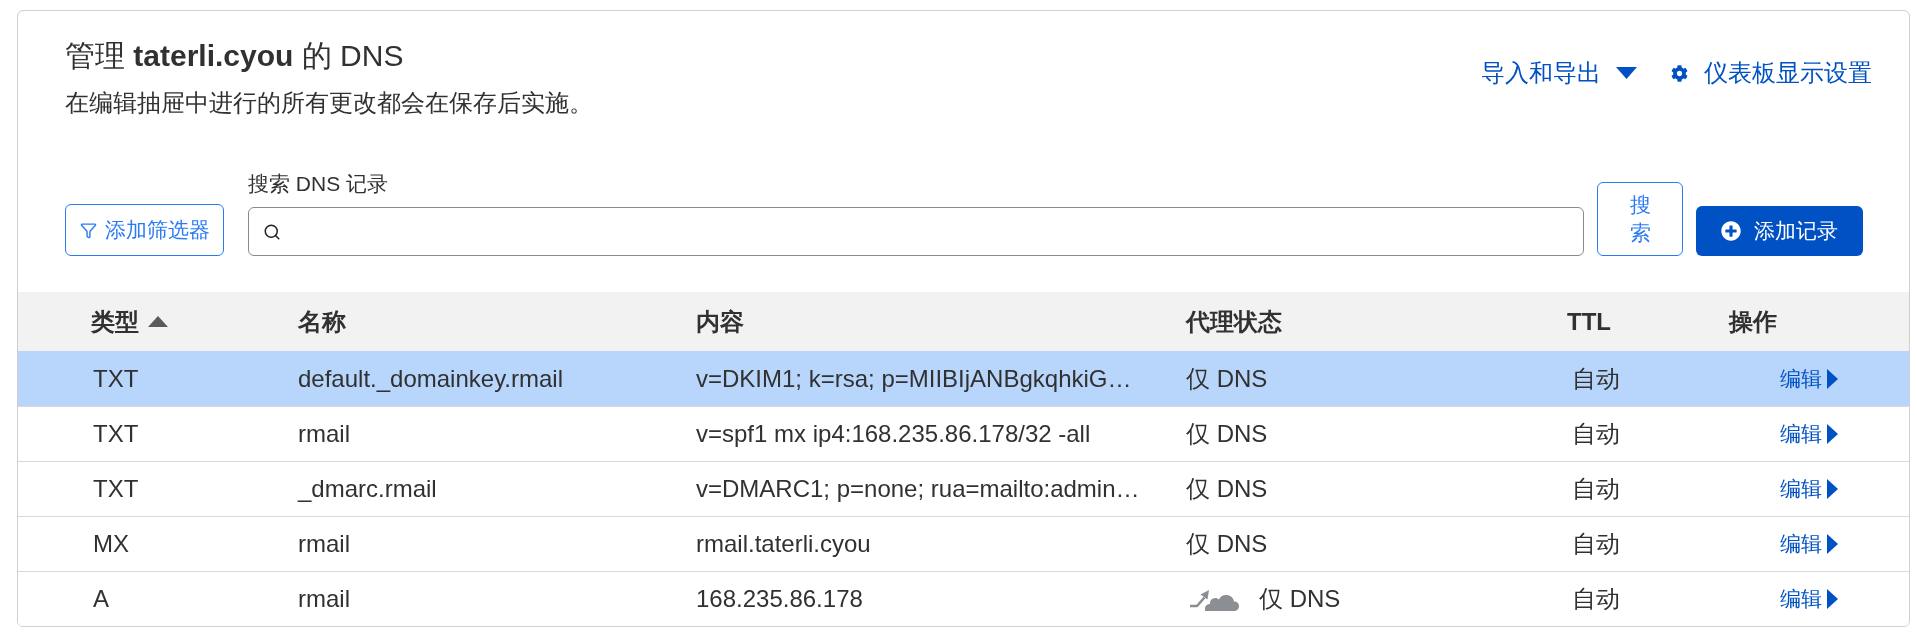  I want to click on table-row: TXT default._domainkey.rmail v=DKIM1; k=rsa; p=MIIBIjANBgkqhkiG… 仅 DNS 自动 编辑, so click(963, 378).